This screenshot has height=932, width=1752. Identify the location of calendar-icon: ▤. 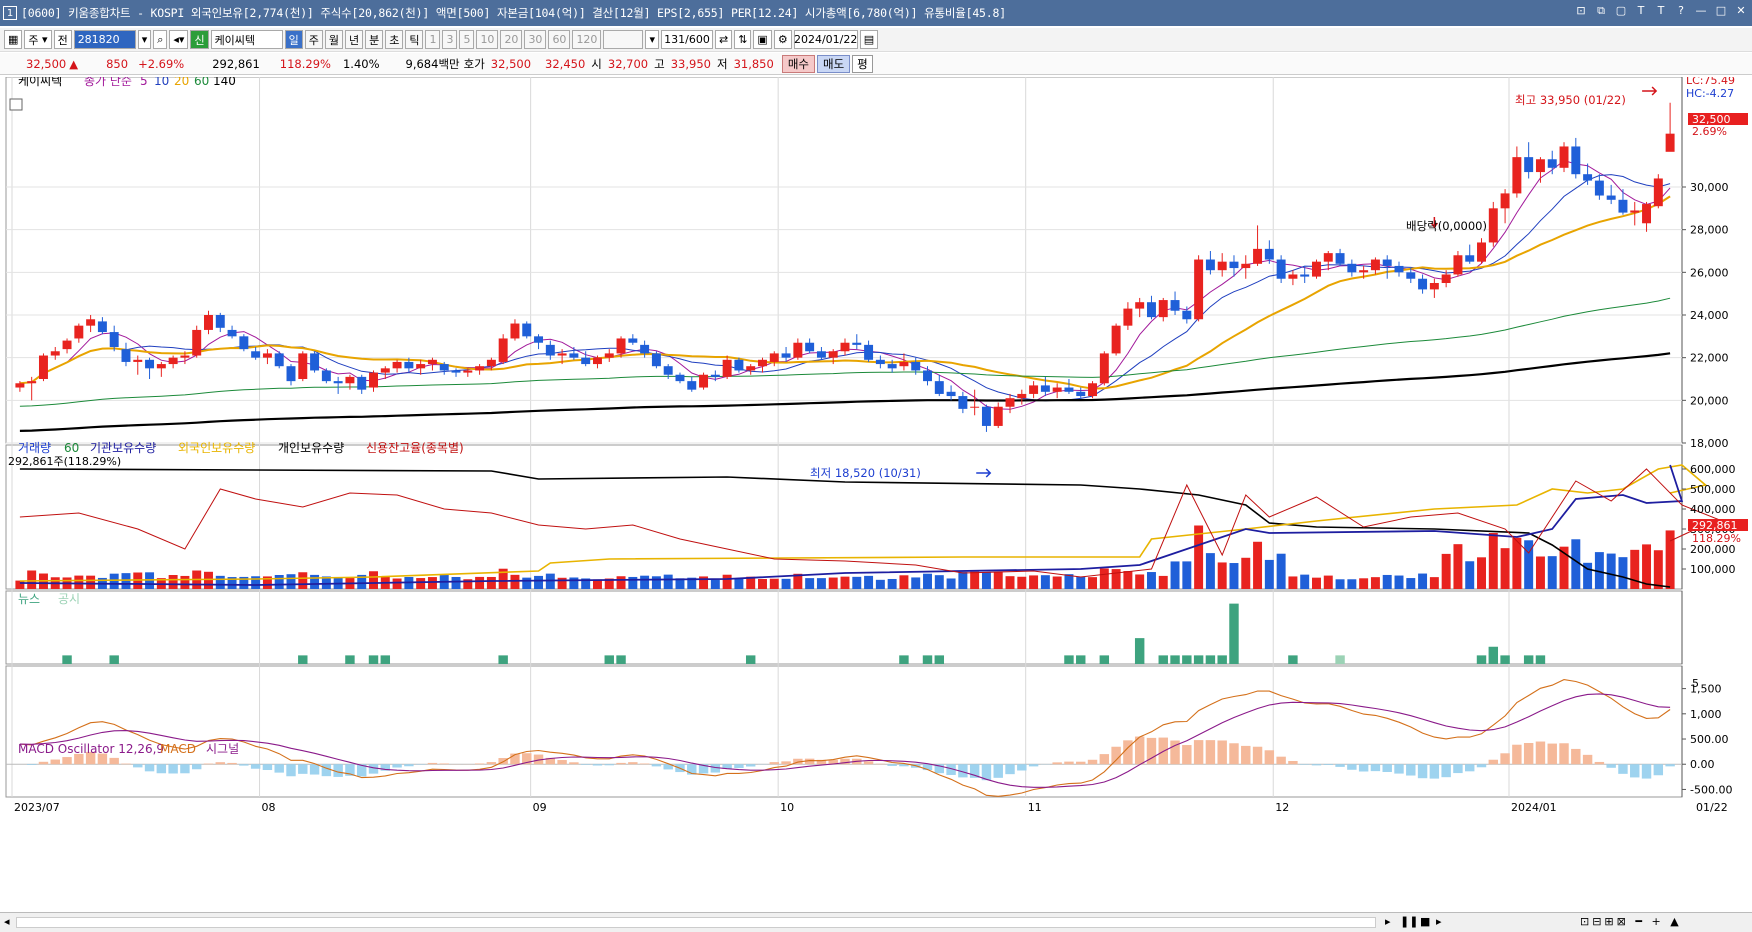
(869, 39).